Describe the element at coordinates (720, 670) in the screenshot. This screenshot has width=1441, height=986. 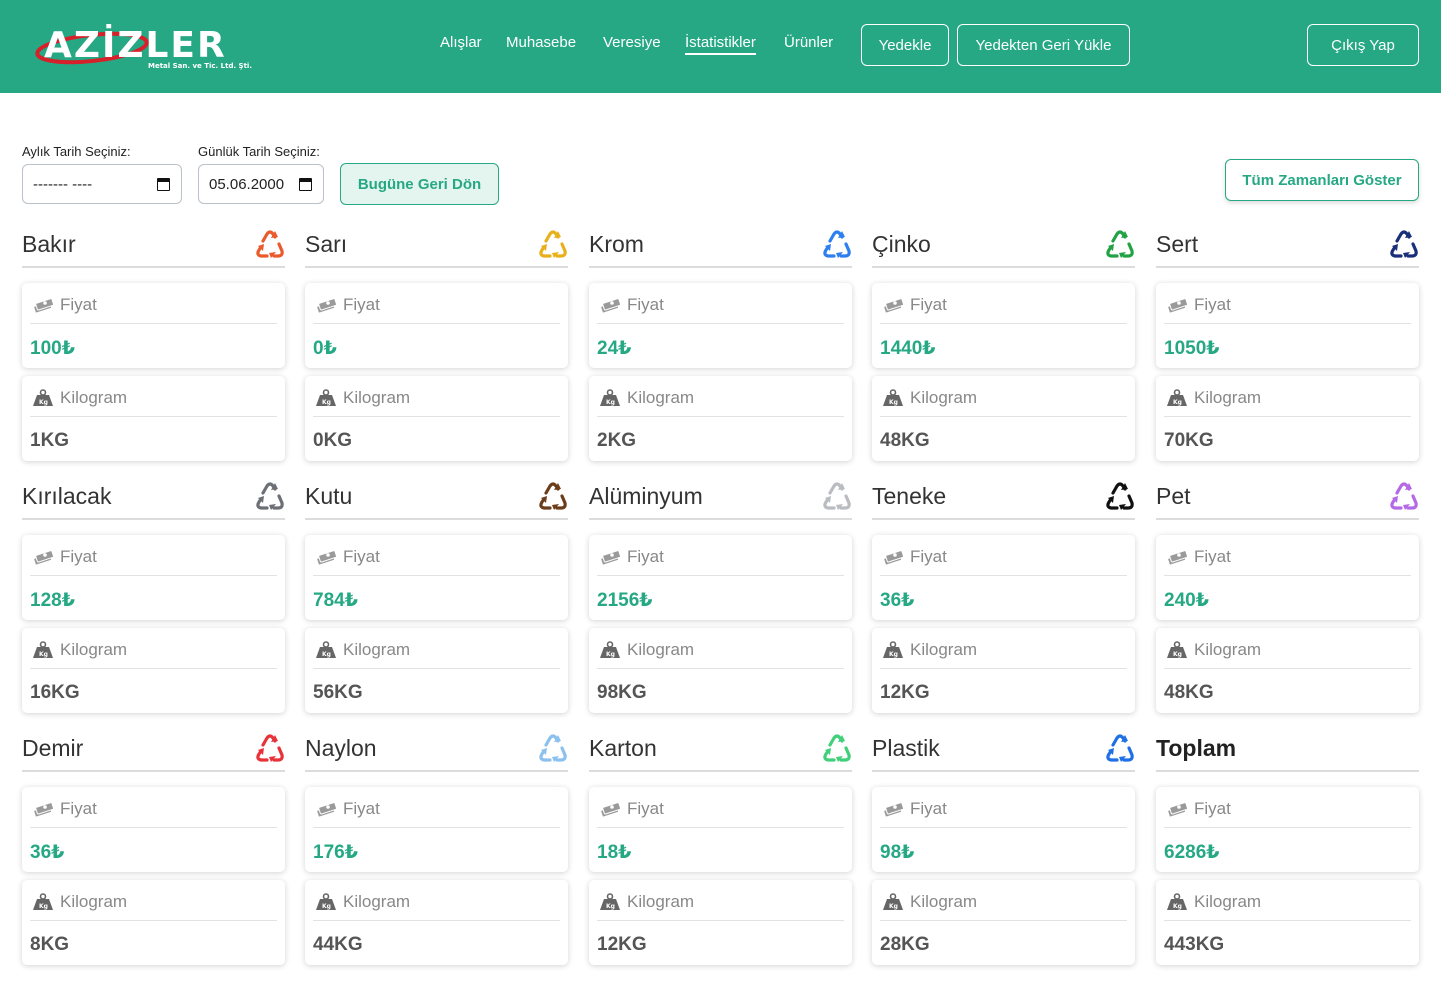
I see `kilogram-box: Kg Kilogram 98KG` at that location.